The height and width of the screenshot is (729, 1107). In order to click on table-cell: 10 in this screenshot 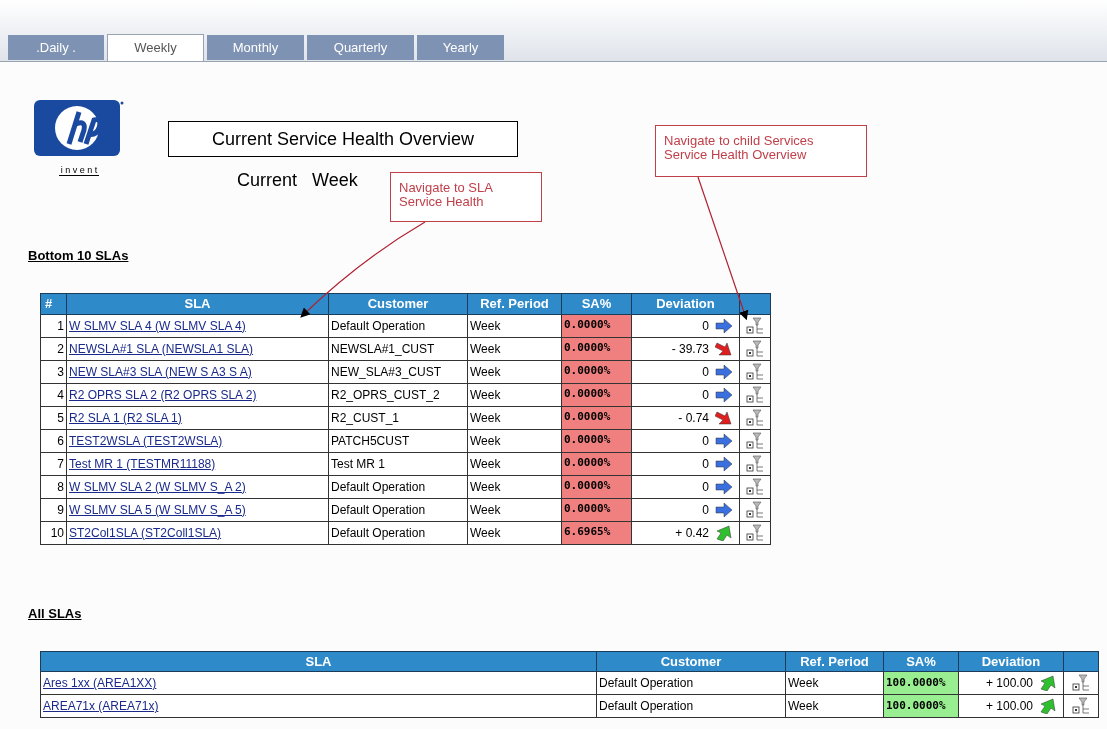, I will do `click(53, 532)`.